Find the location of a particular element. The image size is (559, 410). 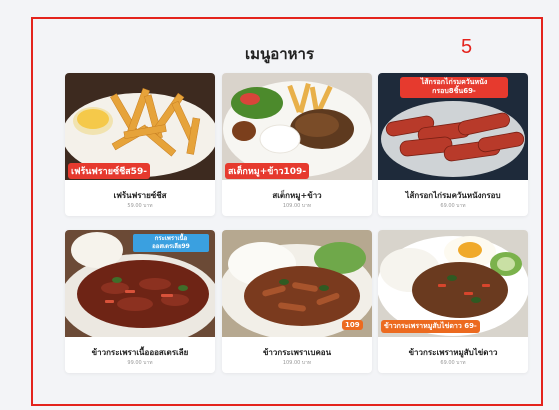

food-photo: ข้าวกระเพราหมูสับไข่ดาว 69- is located at coordinates (453, 283).